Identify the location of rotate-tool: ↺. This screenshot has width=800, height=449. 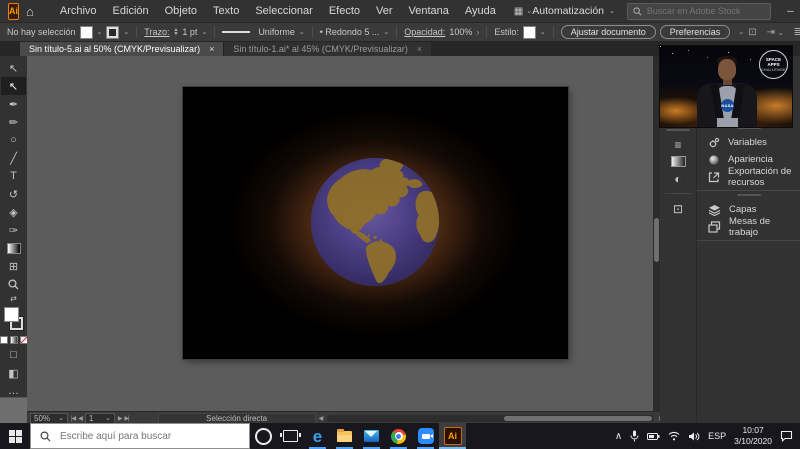
(13, 194).